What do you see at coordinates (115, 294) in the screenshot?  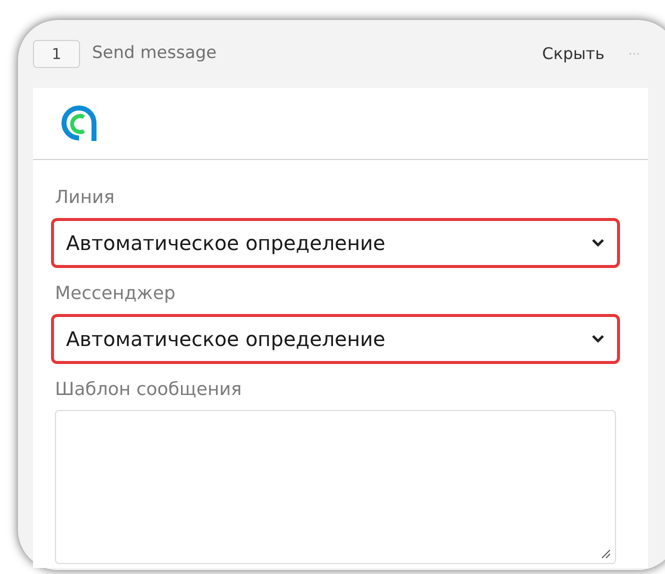 I see `field-label: Мессенджер` at bounding box center [115, 294].